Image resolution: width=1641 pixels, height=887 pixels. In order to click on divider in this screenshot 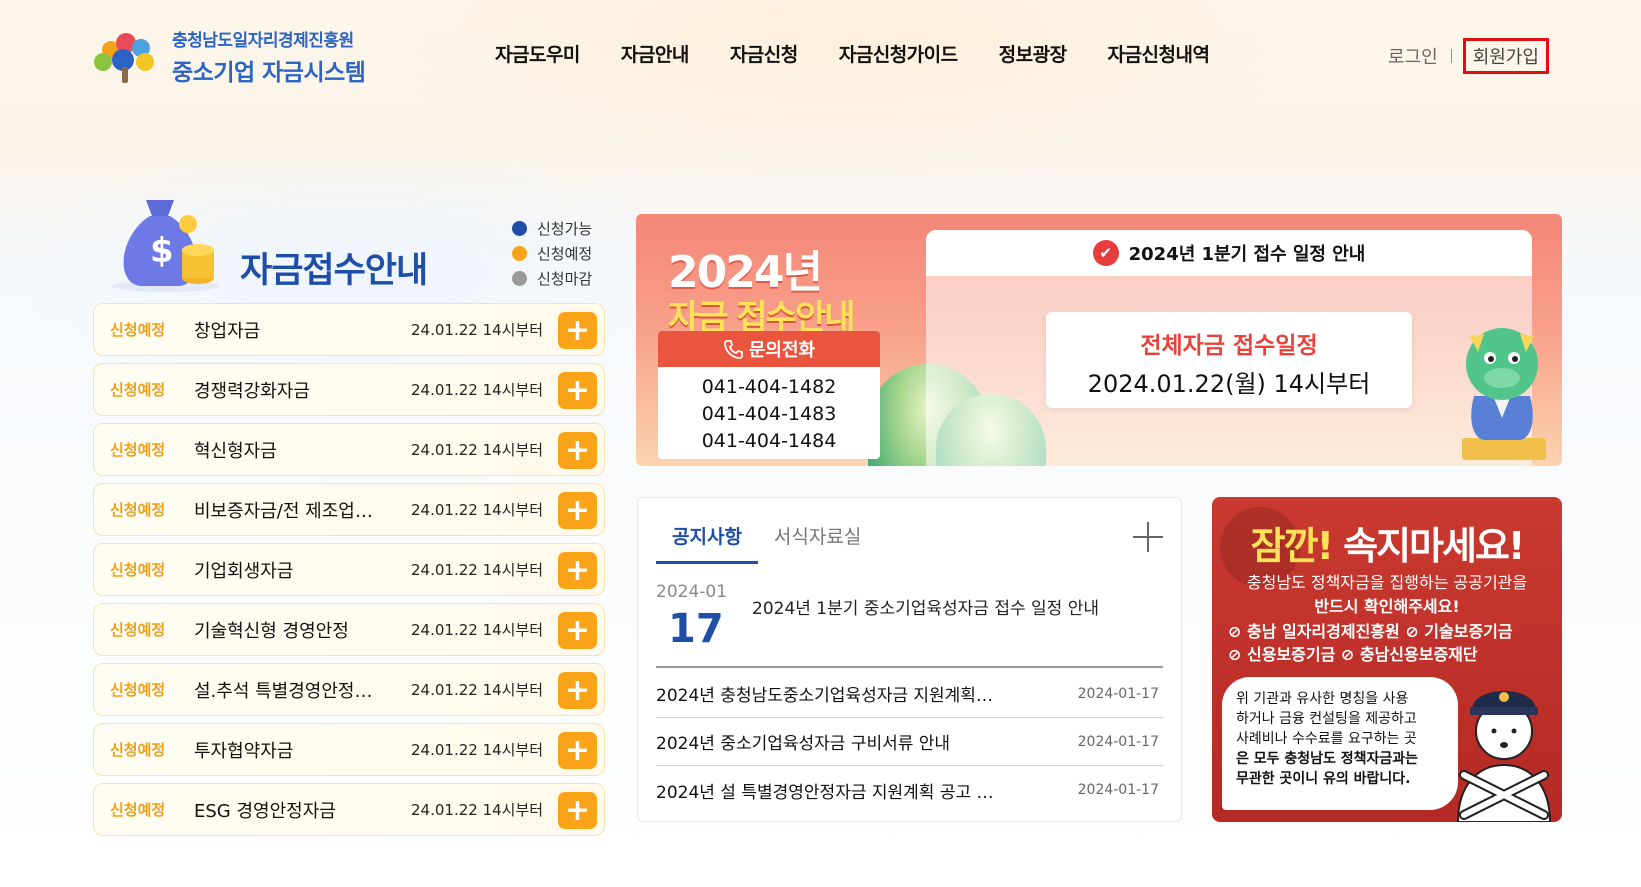, I will do `click(1451, 56)`.